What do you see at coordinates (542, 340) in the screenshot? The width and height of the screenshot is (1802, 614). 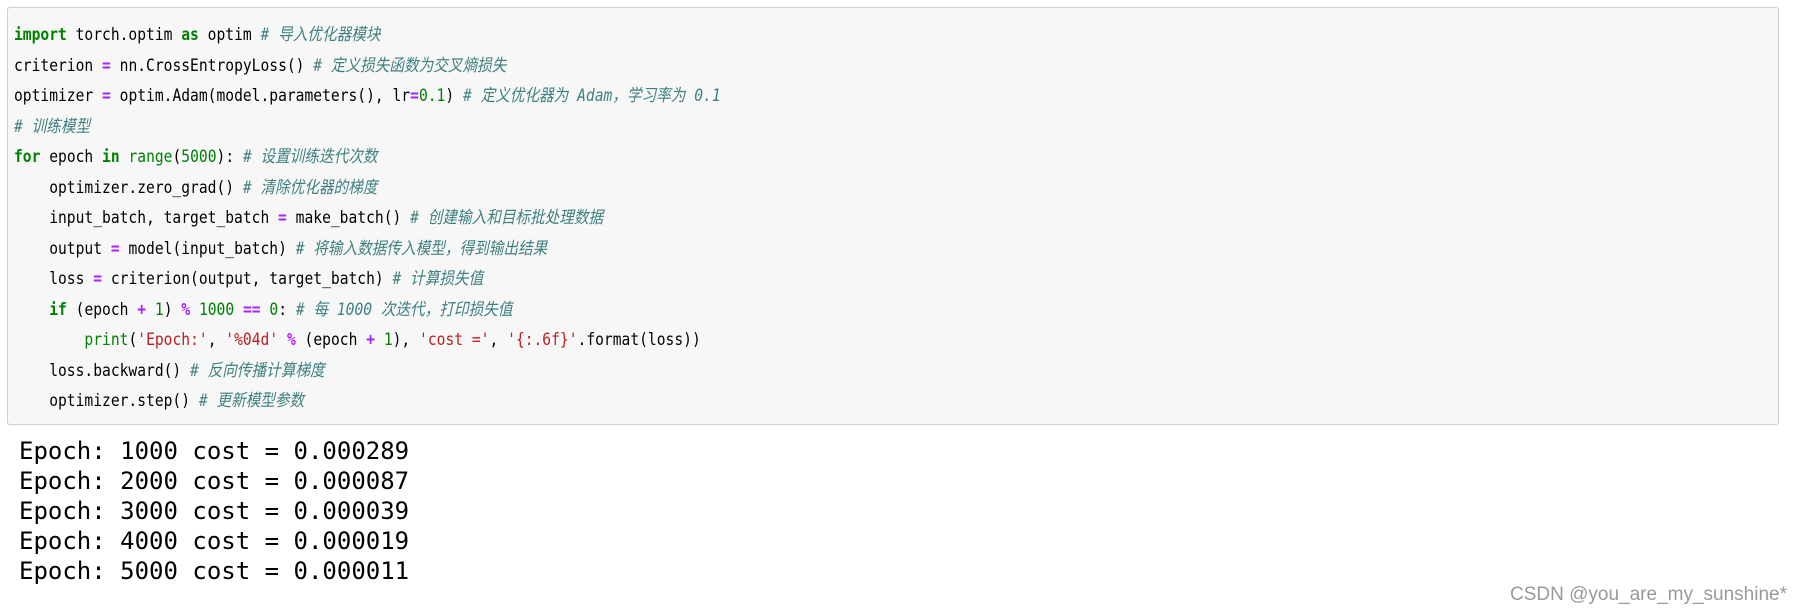 I see `string: '{:.6f}'` at bounding box center [542, 340].